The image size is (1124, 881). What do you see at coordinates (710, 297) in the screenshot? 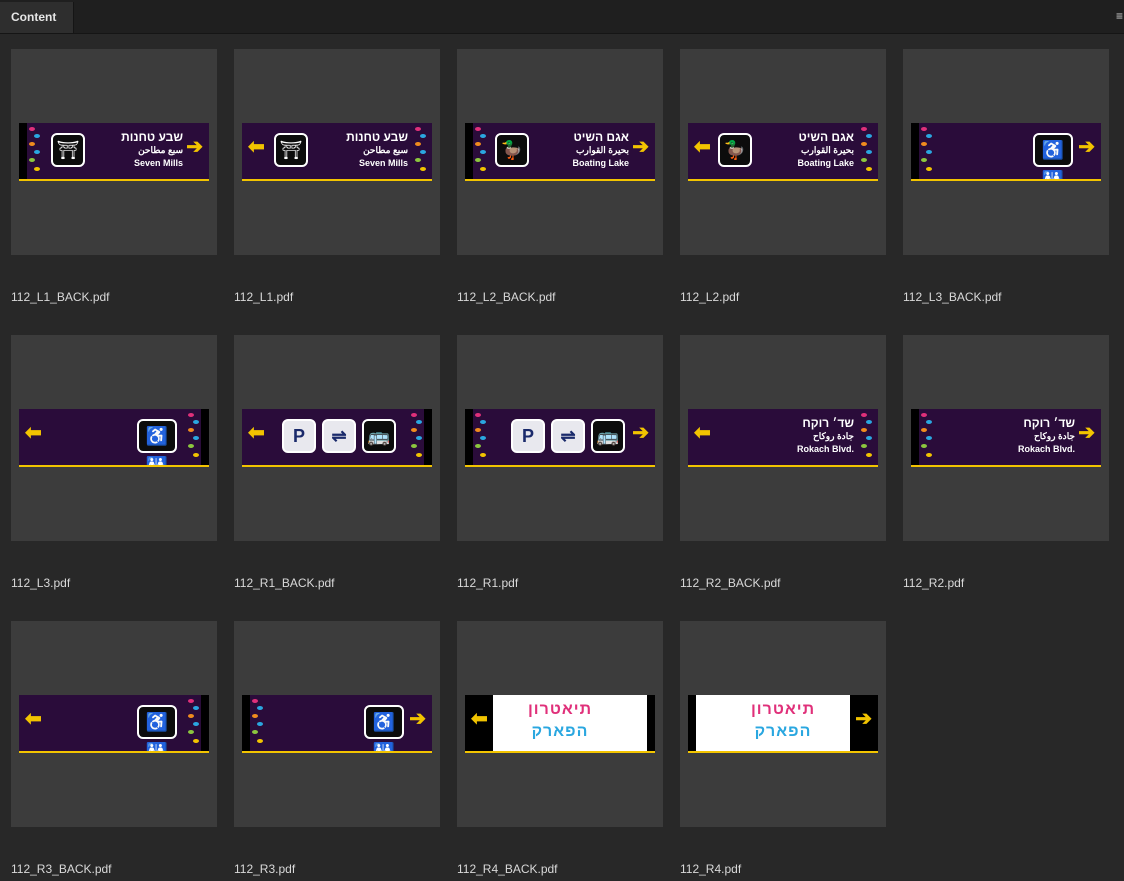
I see `file-name: 112_L2.pdf` at bounding box center [710, 297].